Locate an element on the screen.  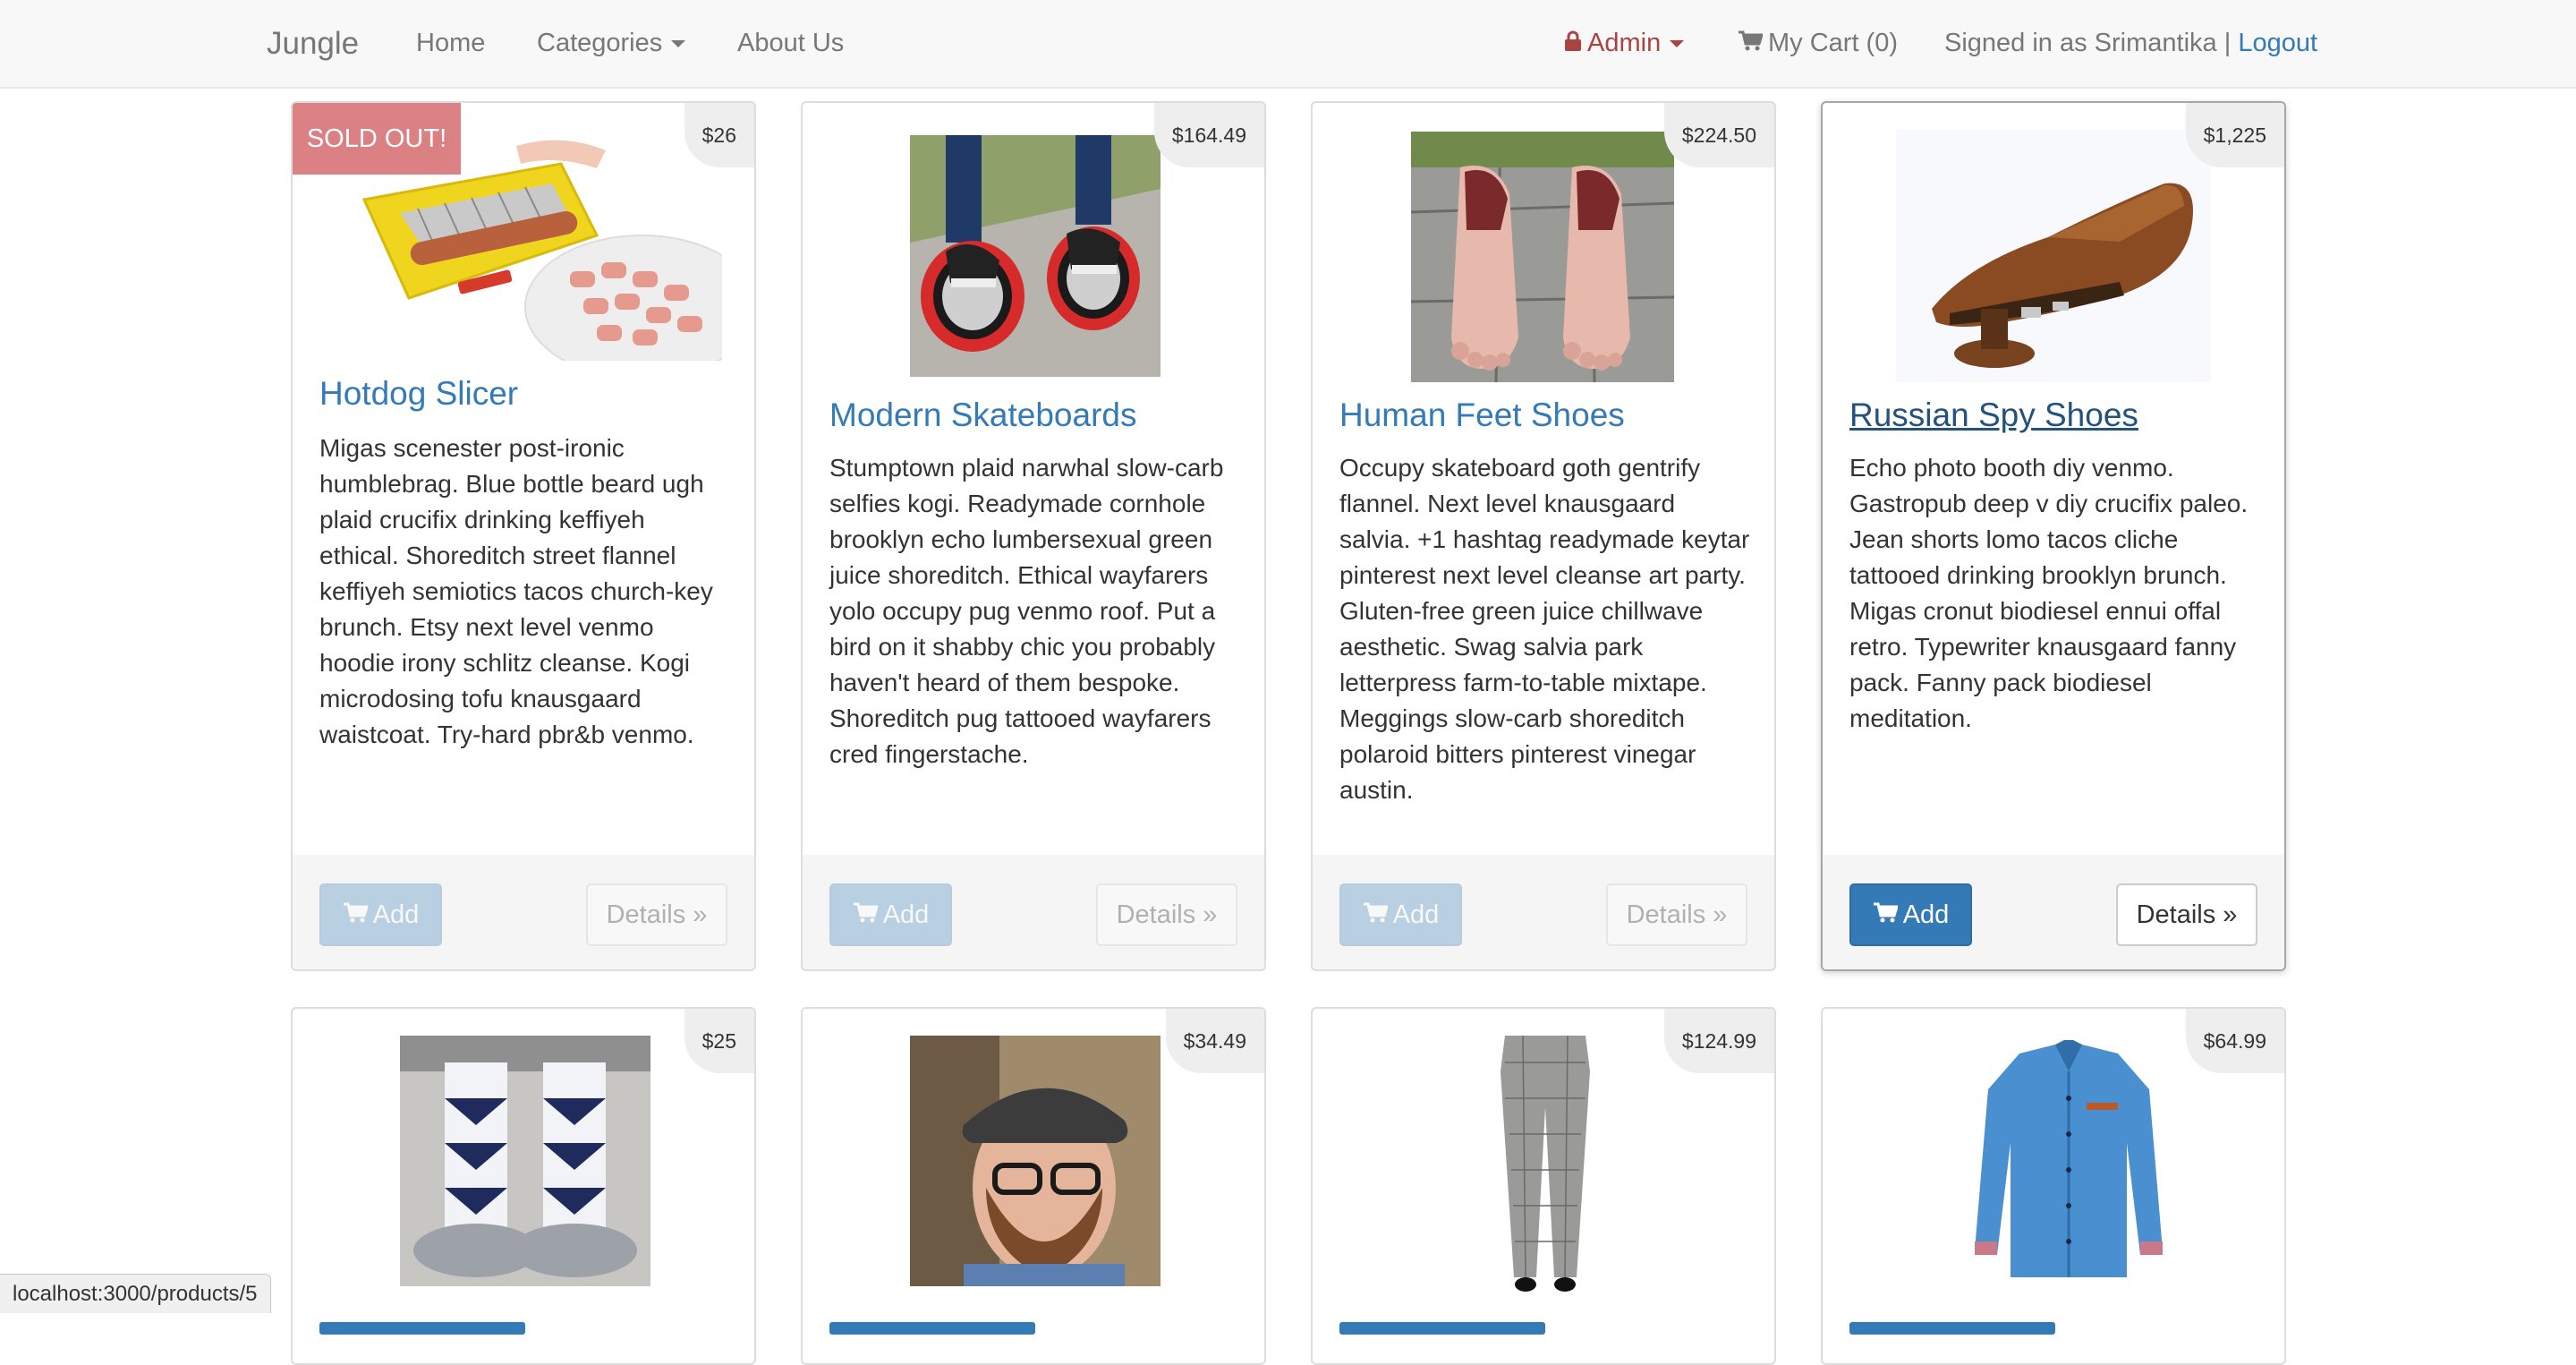
nav-home-label: Home is located at coordinates (451, 43).